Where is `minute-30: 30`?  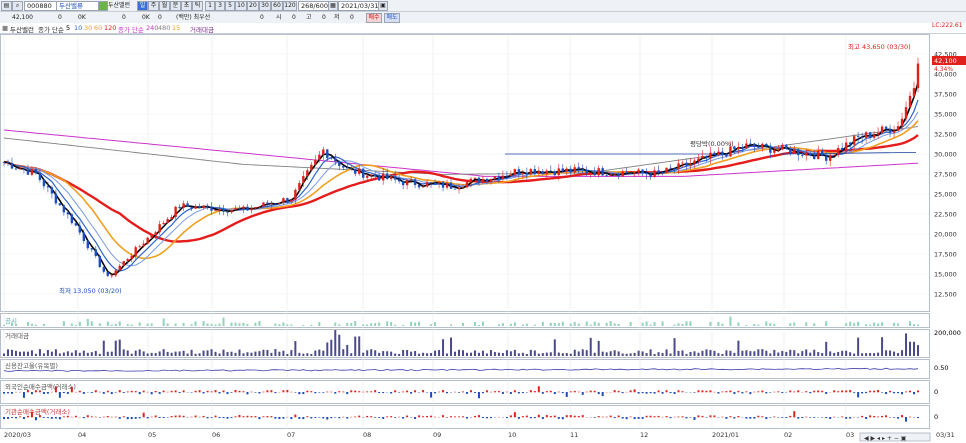 minute-30: 30 is located at coordinates (265, 6).